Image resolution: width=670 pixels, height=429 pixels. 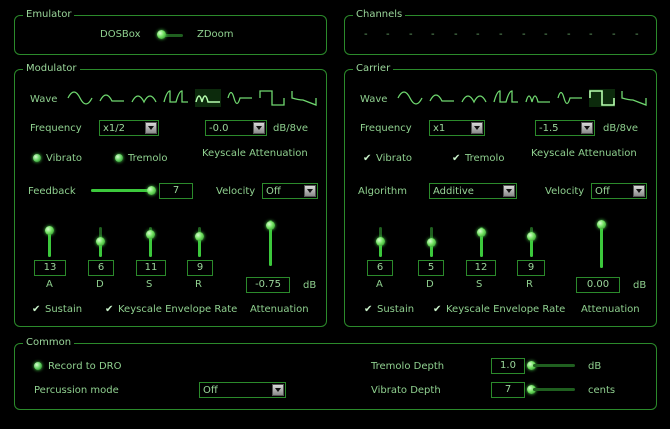 What do you see at coordinates (100, 284) in the screenshot?
I see `decay-label: D` at bounding box center [100, 284].